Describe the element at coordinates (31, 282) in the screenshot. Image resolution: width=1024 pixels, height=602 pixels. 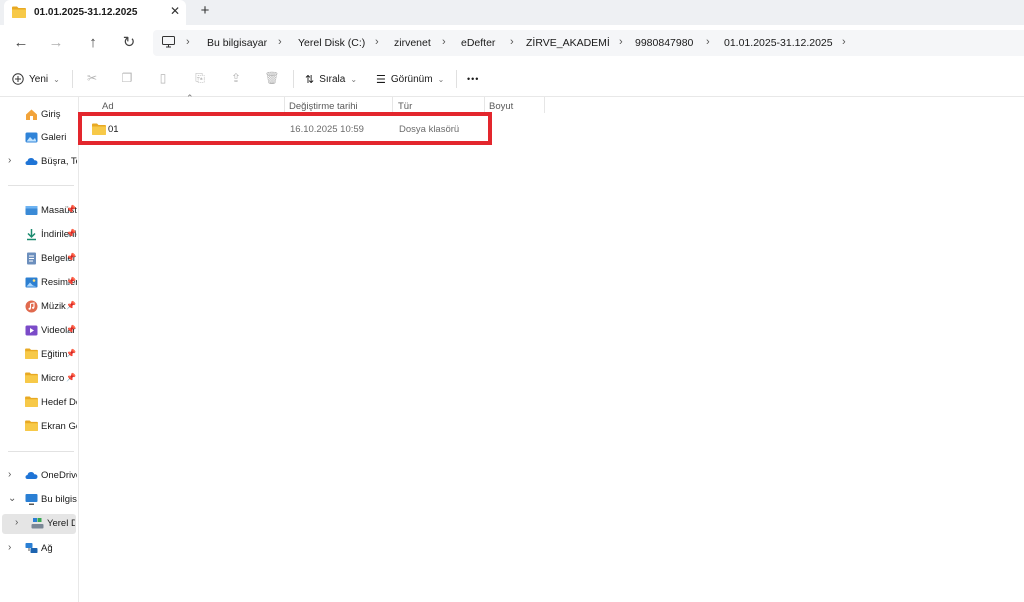
I see `pictures-icon` at that location.